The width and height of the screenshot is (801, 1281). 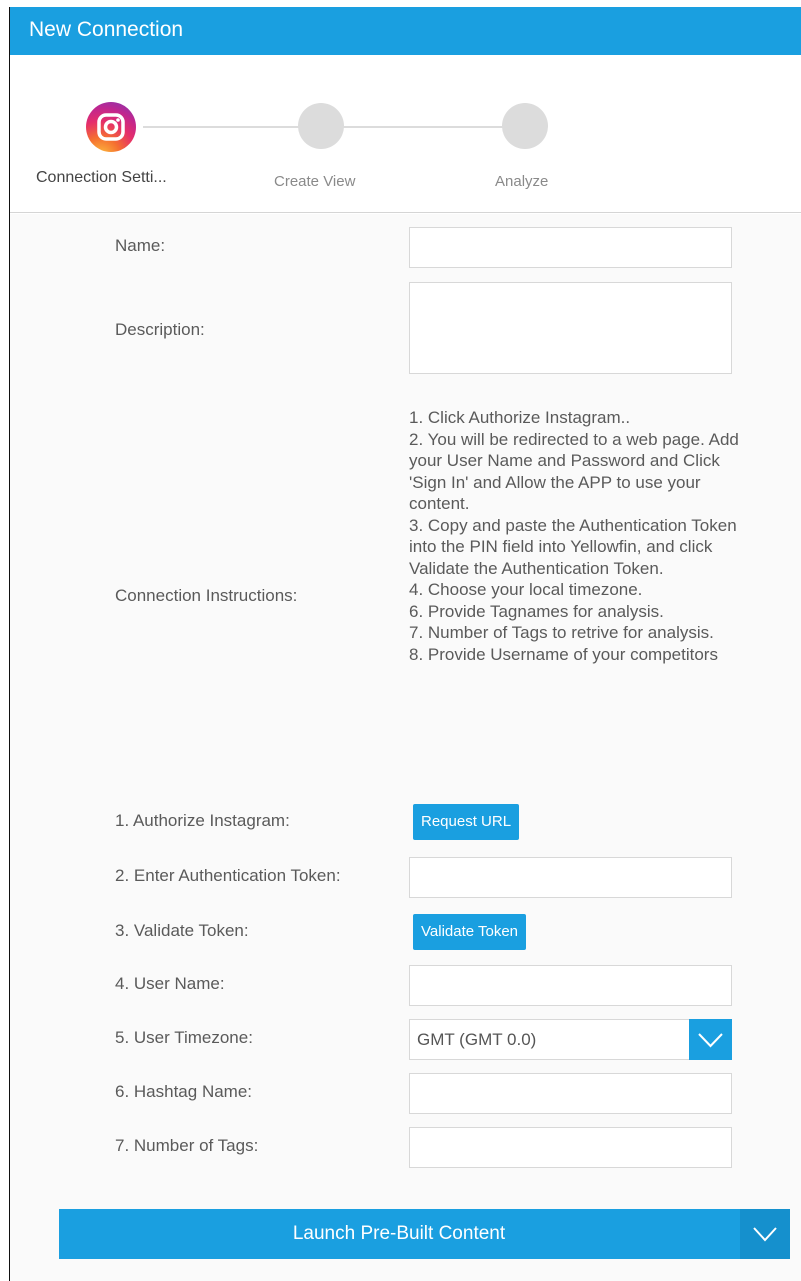 What do you see at coordinates (536, 611) in the screenshot?
I see `instruction-step: 6. Provide Tagnames for analysis.` at bounding box center [536, 611].